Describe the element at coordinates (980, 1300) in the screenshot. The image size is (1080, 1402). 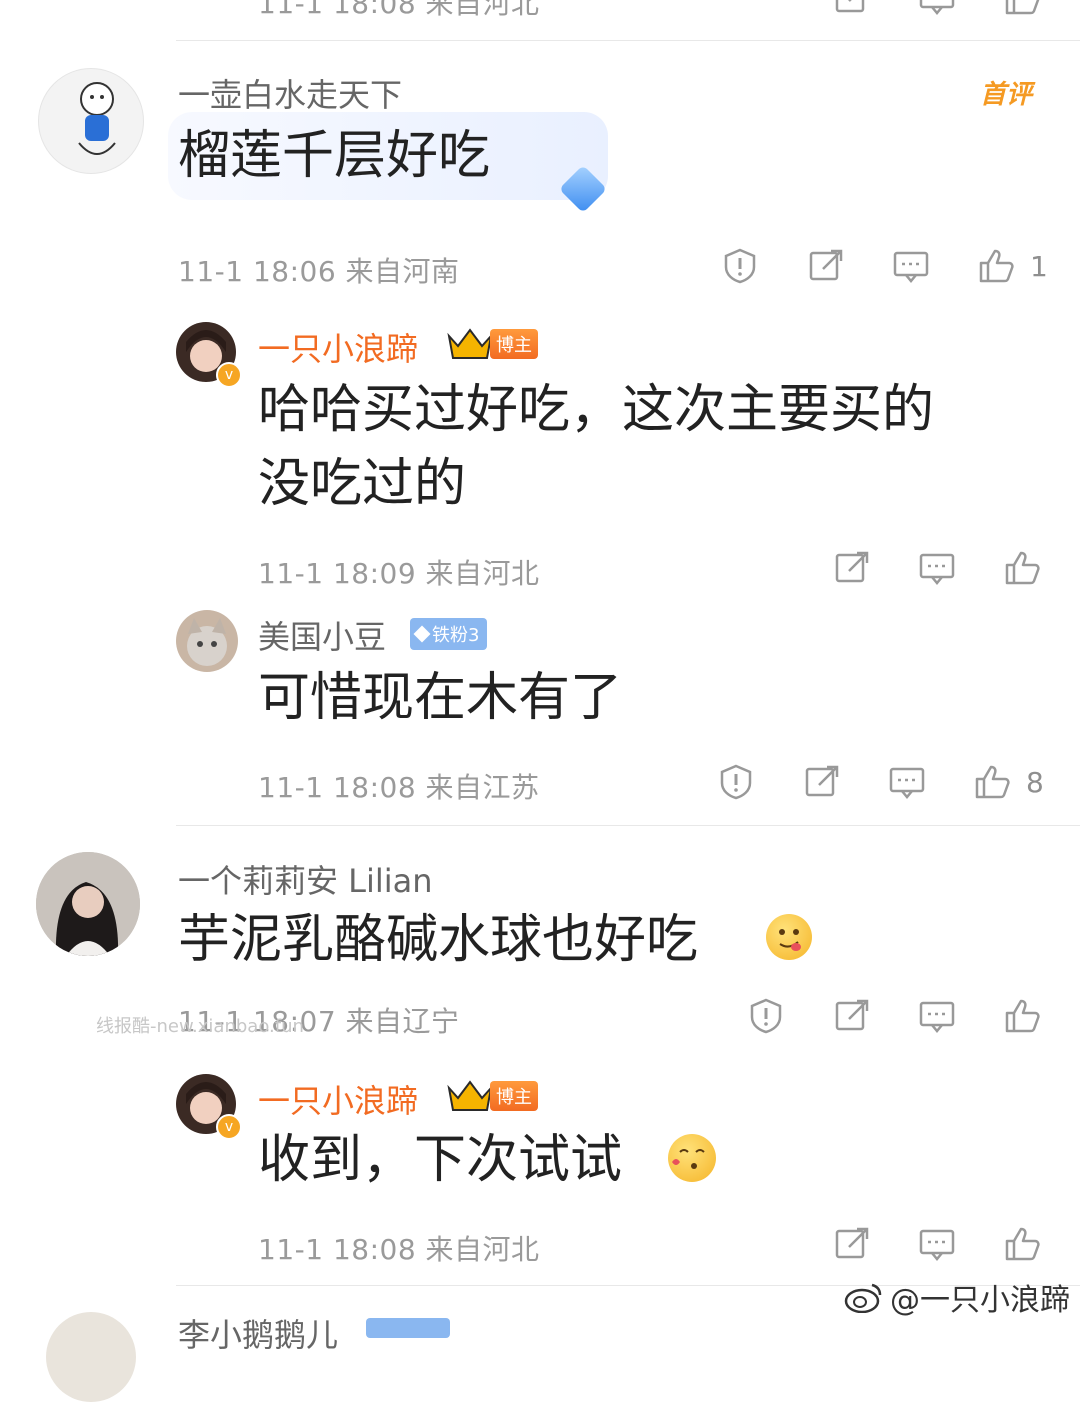
I see `weibo-handle: @一只小浪蹄` at that location.